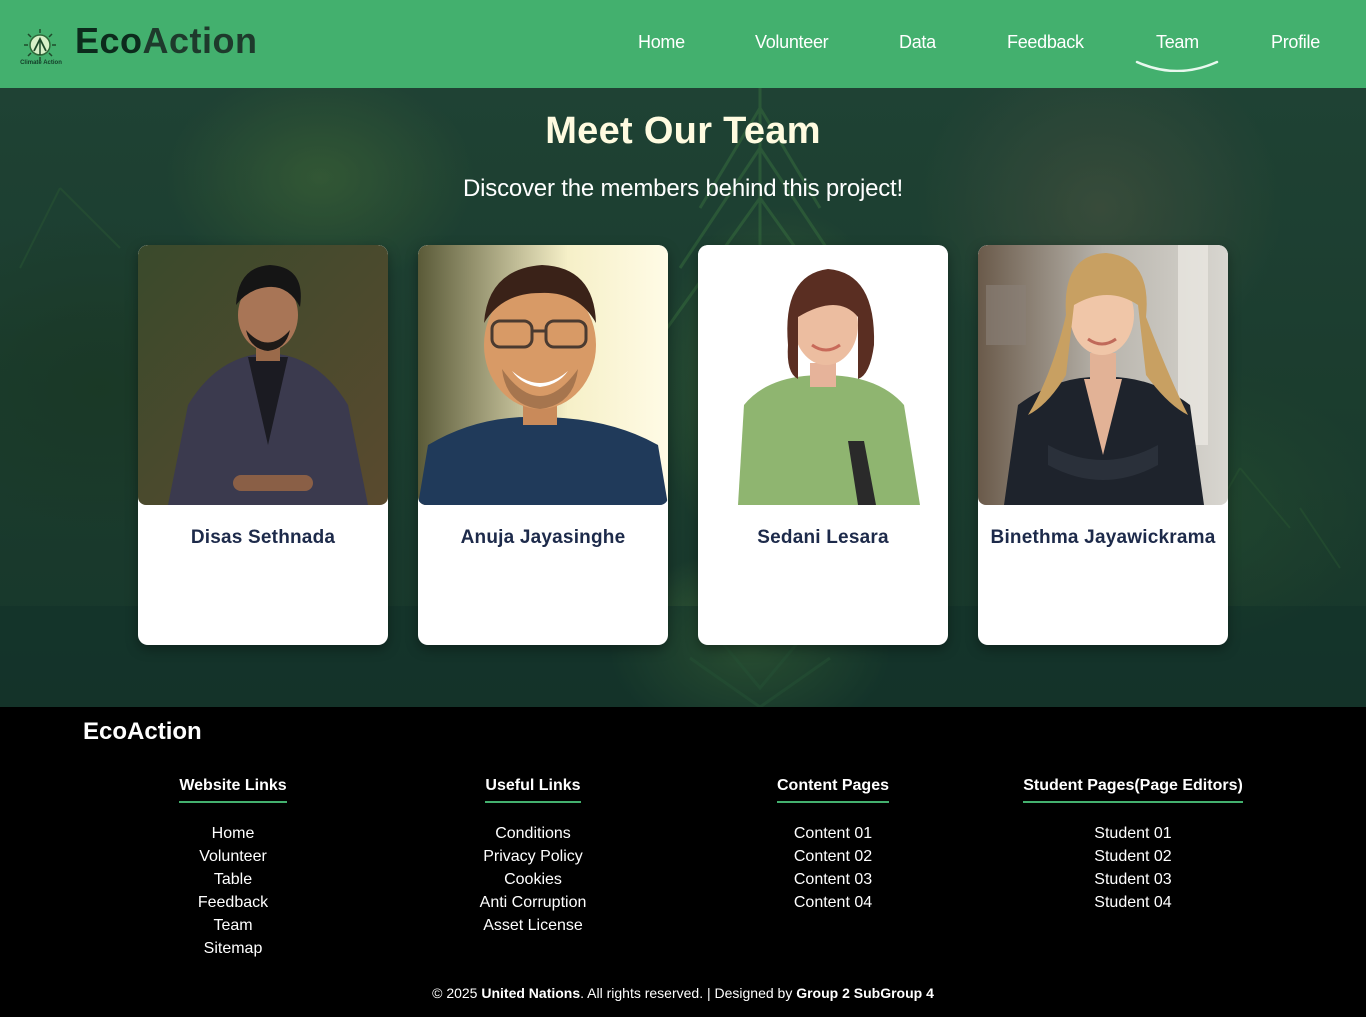 This screenshot has width=1366, height=1017. I want to click on footer-link-content-04: Content 04, so click(833, 902).